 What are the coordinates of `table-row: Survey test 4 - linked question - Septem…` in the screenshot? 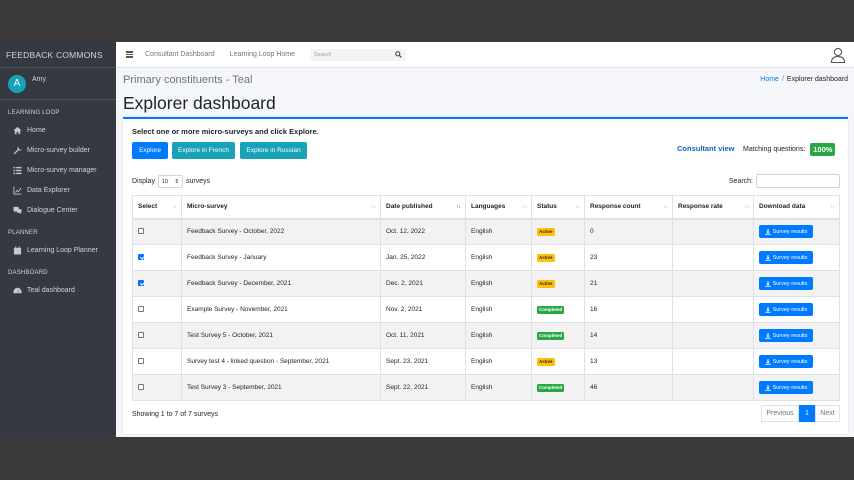 It's located at (486, 361).